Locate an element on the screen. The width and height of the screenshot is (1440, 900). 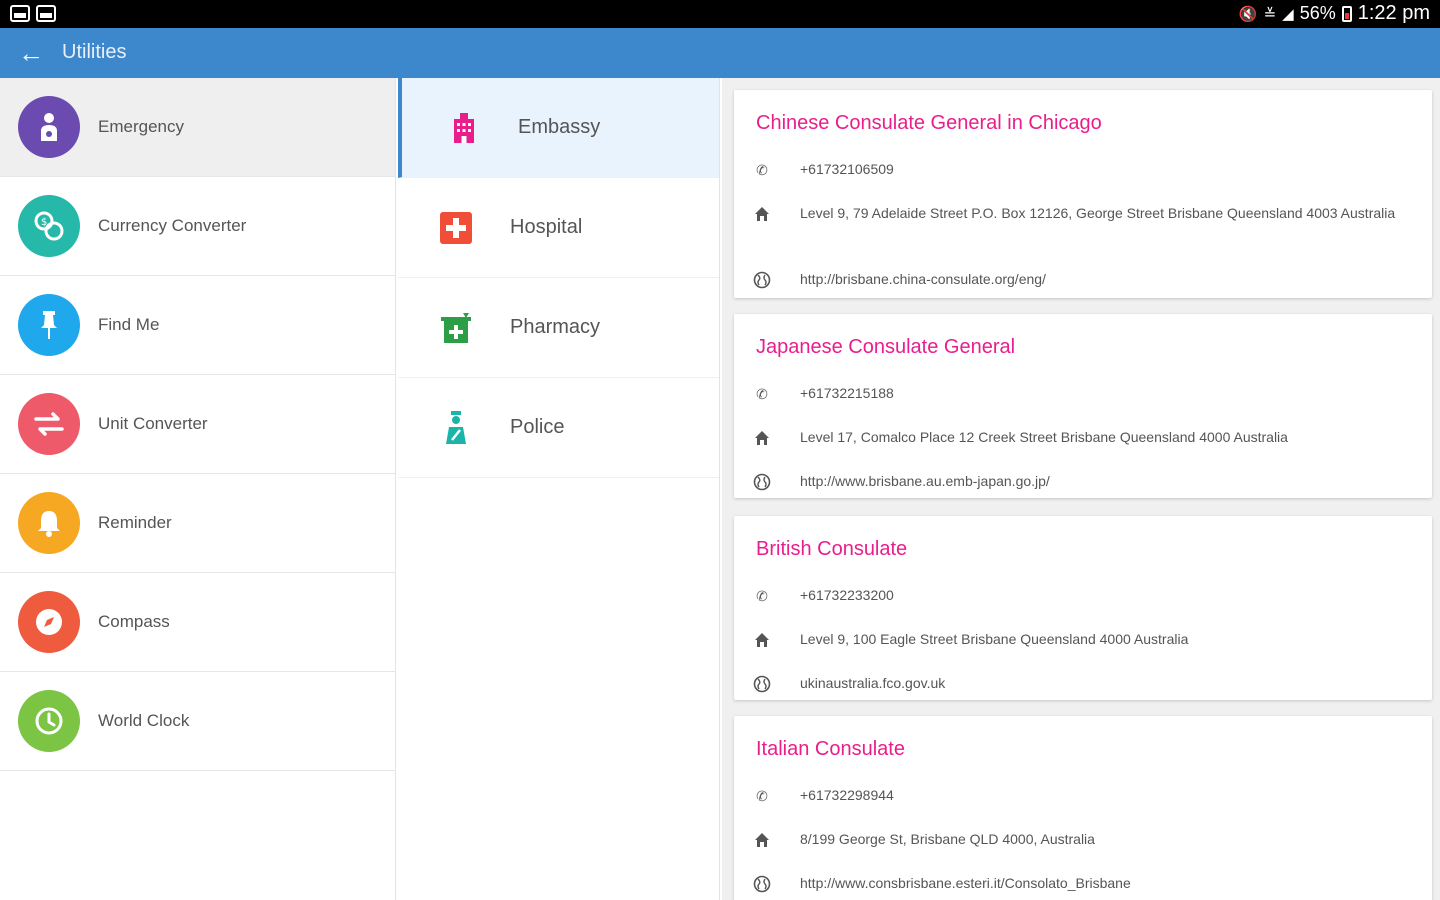
pin-icon is located at coordinates (49, 325).